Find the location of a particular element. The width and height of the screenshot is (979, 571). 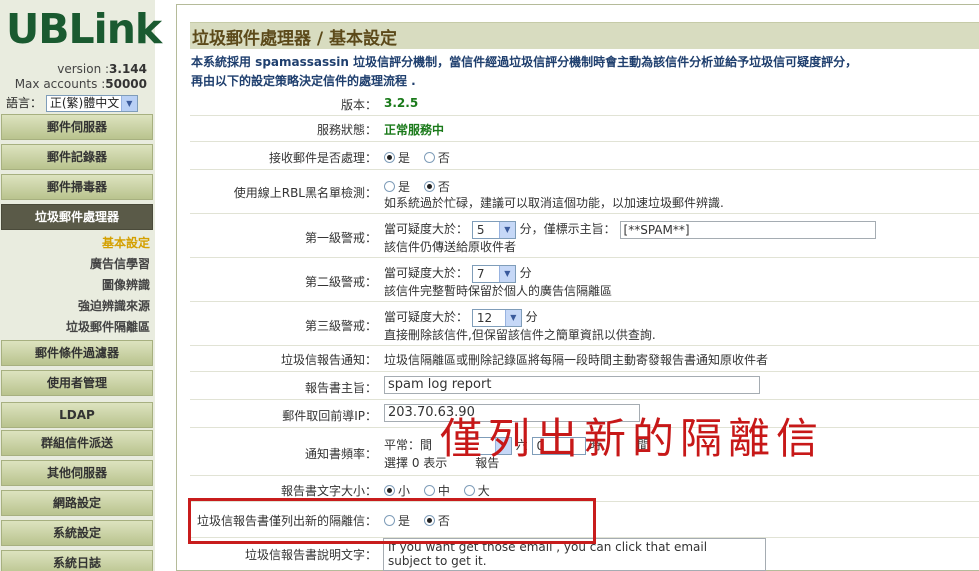

nav-system-settings: 系統設定 is located at coordinates (77, 533).